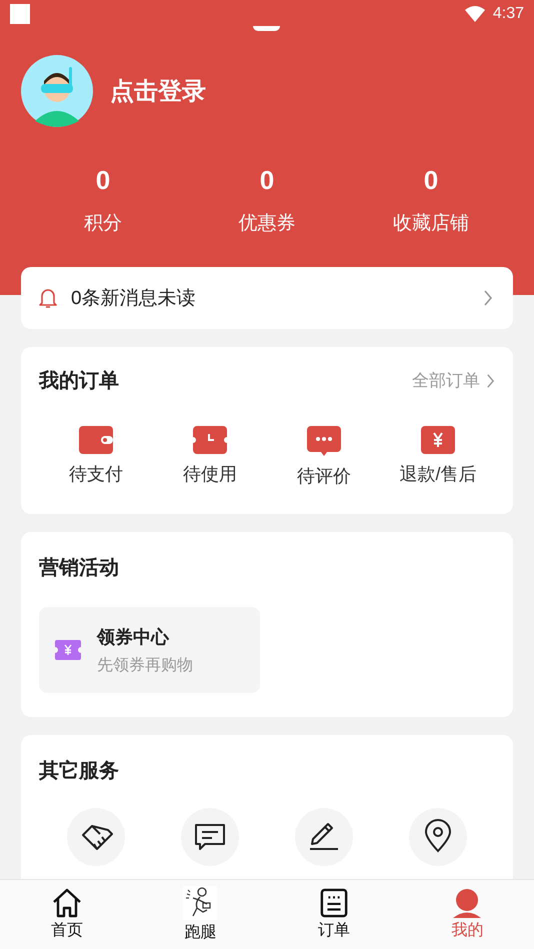  I want to click on stat-label: 优惠券, so click(267, 223).